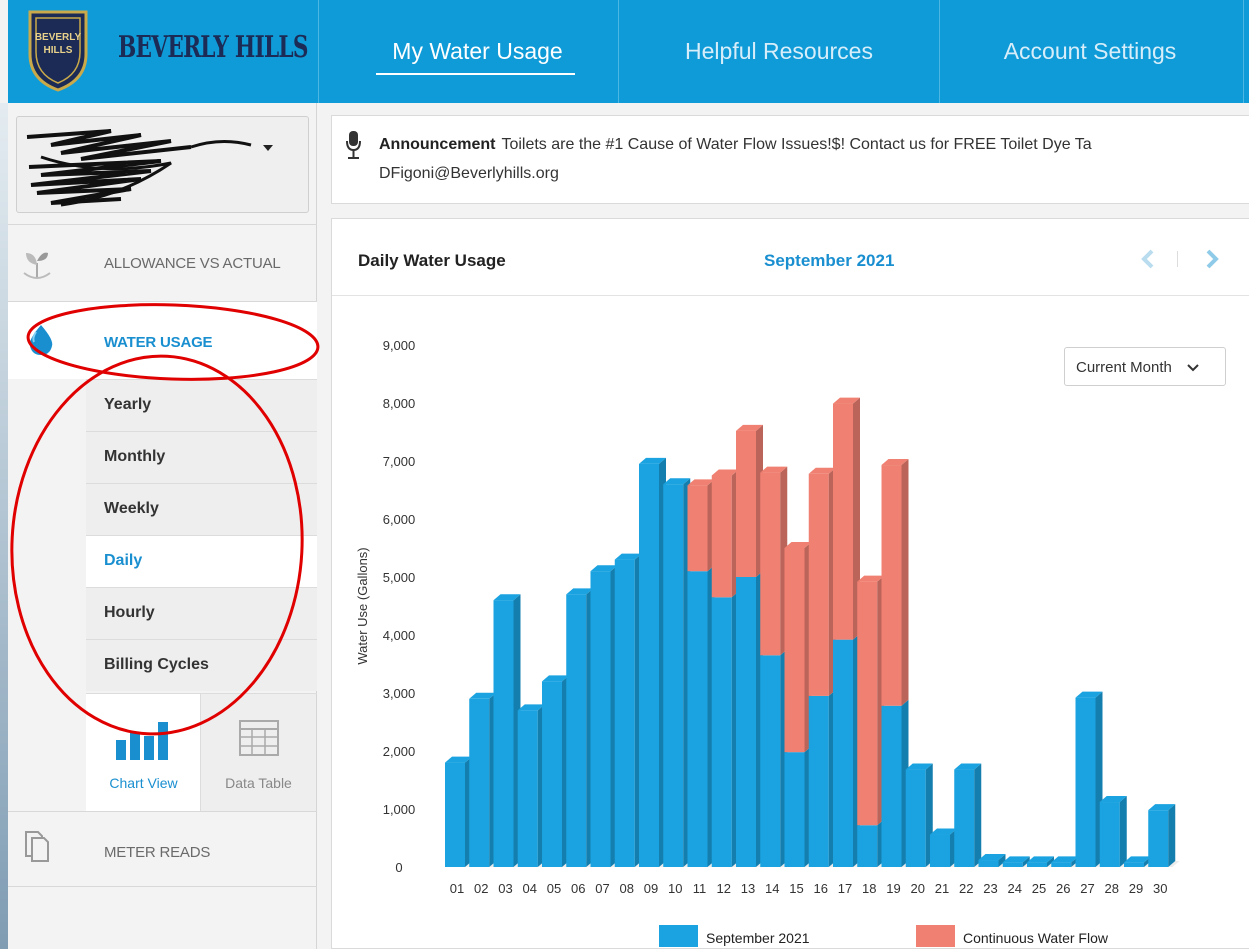 This screenshot has height=949, width=1249. I want to click on plant-icon, so click(37, 265).